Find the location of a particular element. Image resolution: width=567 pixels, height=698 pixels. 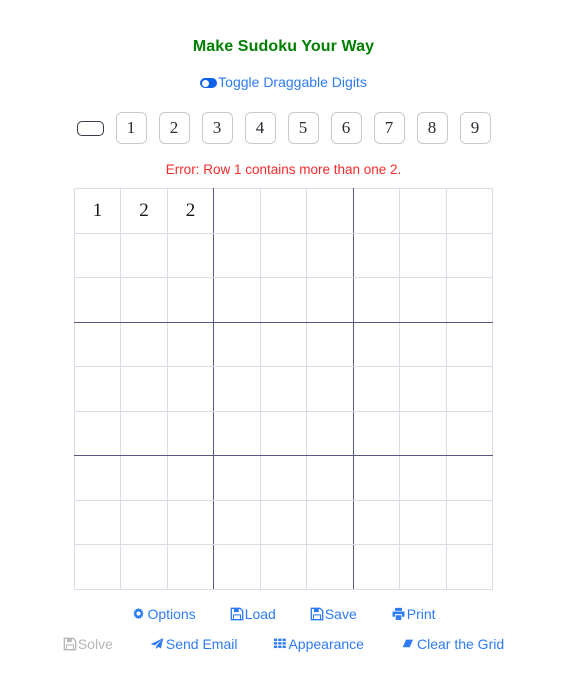

appearance-button: Appearance is located at coordinates (318, 644).